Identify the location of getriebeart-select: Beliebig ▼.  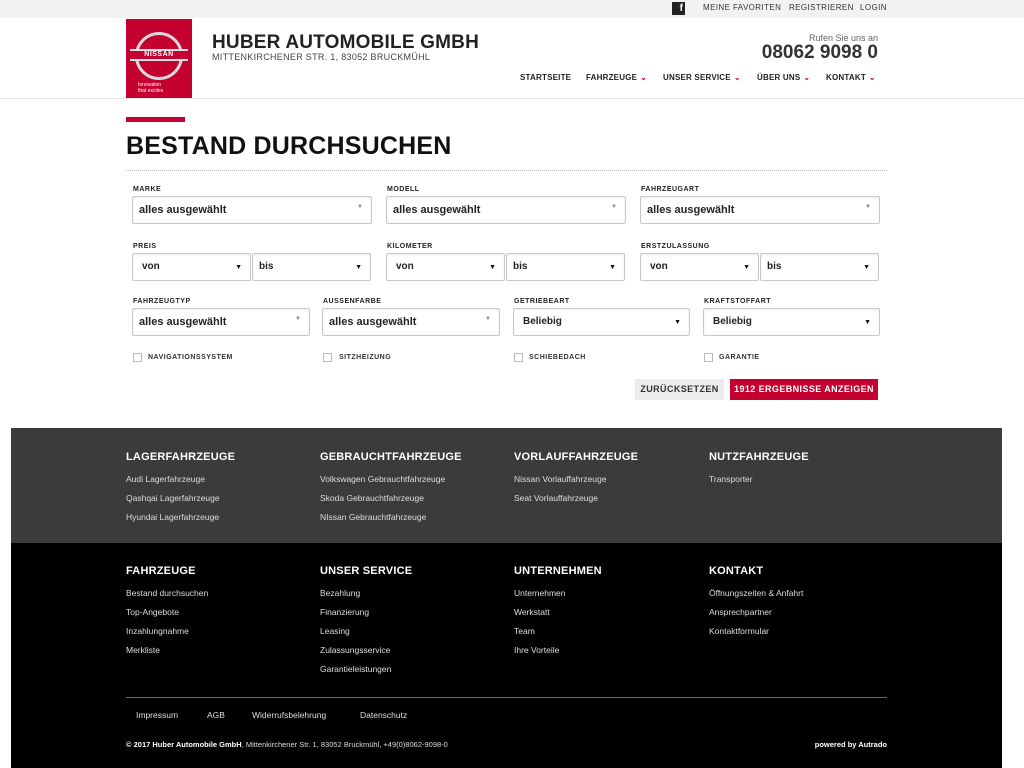
(601, 322).